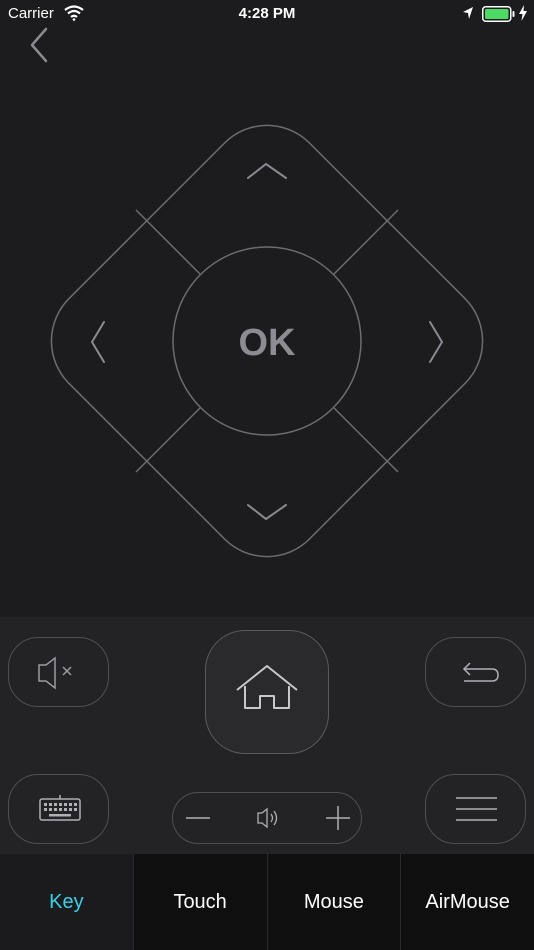 This screenshot has width=534, height=950. What do you see at coordinates (333, 902) in the screenshot?
I see `tab-mouse: Mouse` at bounding box center [333, 902].